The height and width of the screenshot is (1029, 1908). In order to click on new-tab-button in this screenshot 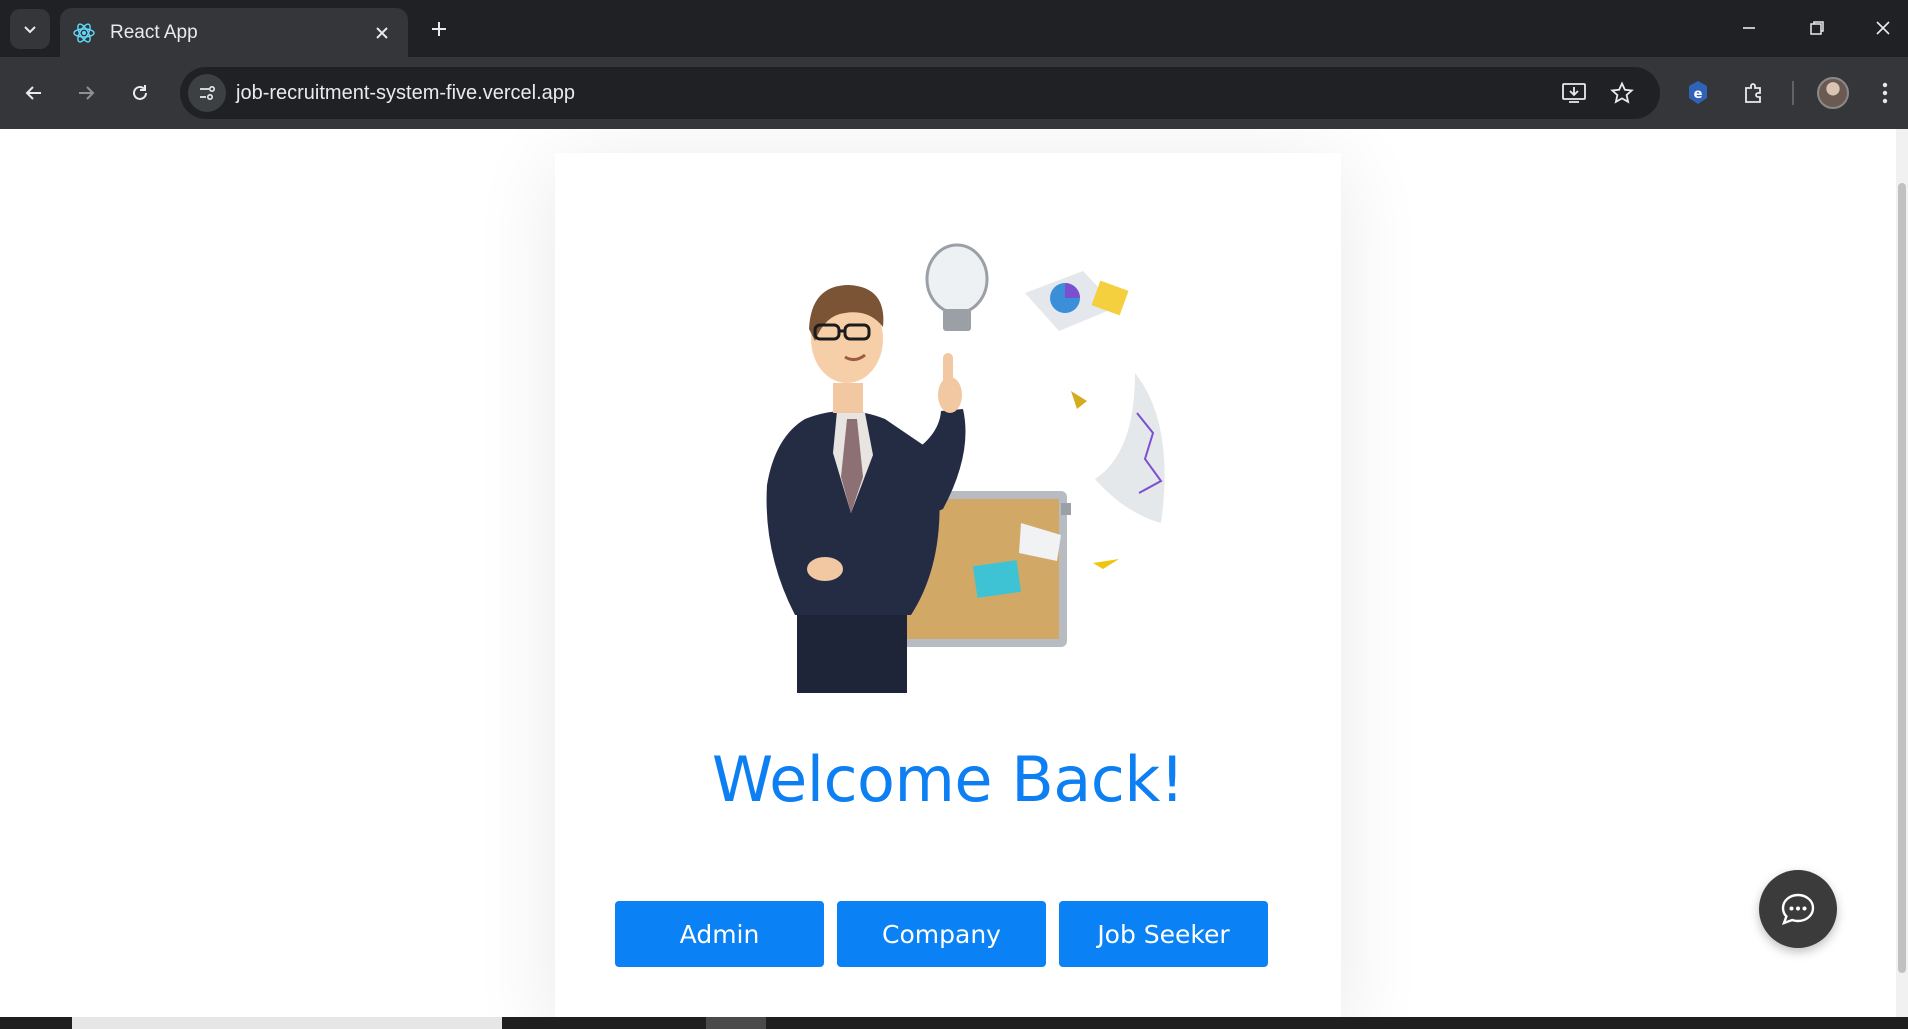, I will do `click(439, 29)`.